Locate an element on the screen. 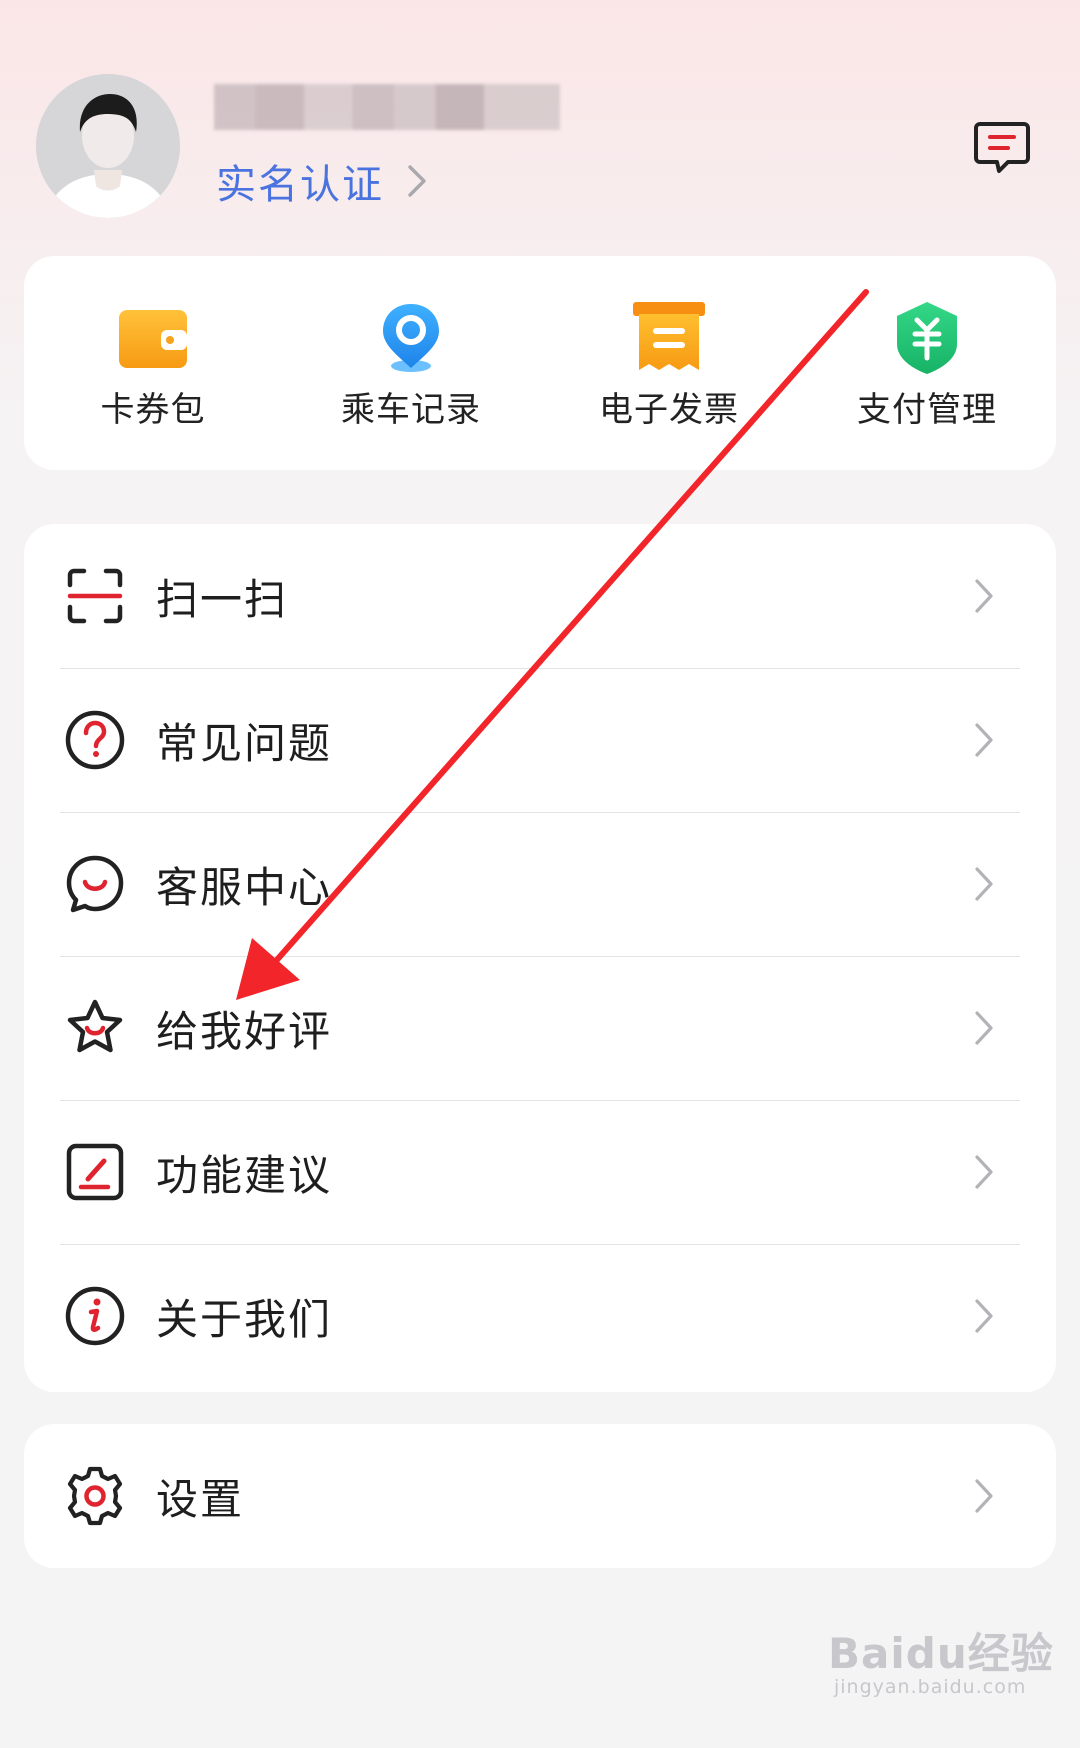 The height and width of the screenshot is (1748, 1080). gear-icon is located at coordinates (95, 1496).